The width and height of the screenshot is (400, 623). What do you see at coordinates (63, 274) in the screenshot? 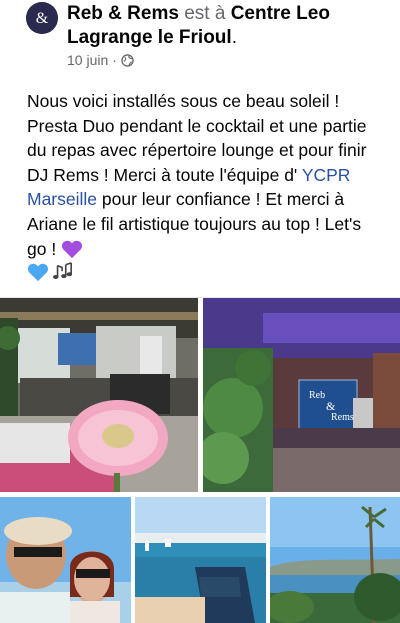
I see `musical-notes-icon` at bounding box center [63, 274].